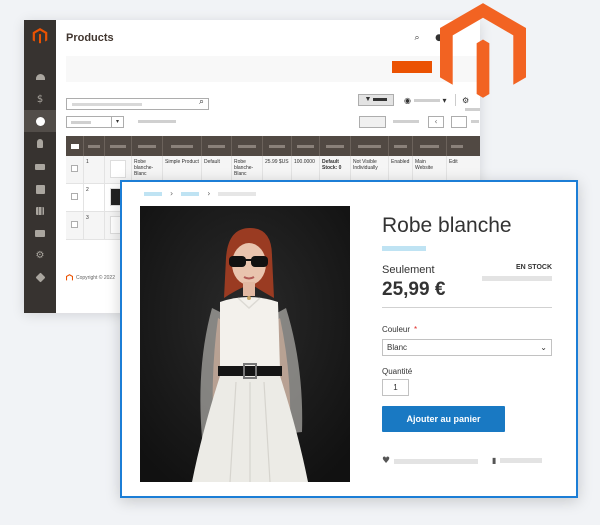 The image size is (600, 525). I want to click on view-label, so click(426, 100).